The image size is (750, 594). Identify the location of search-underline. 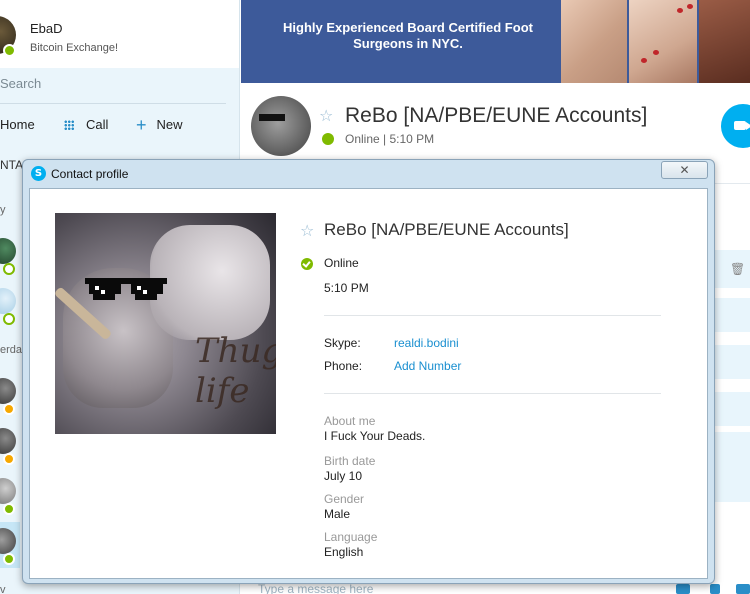
(113, 103).